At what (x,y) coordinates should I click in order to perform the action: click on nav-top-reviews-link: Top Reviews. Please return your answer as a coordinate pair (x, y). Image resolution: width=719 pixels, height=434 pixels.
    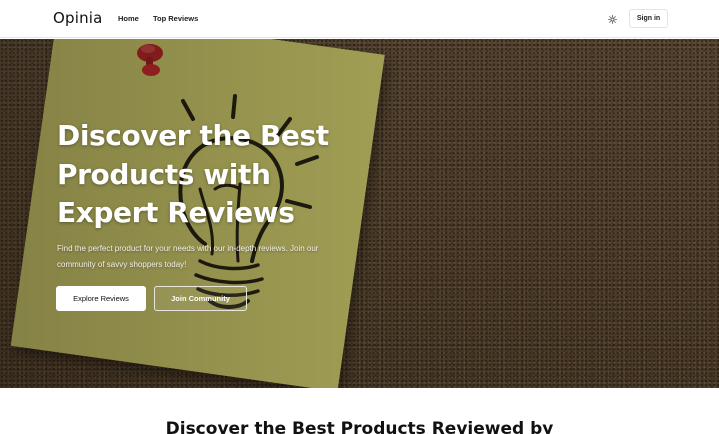
    Looking at the image, I should click on (175, 18).